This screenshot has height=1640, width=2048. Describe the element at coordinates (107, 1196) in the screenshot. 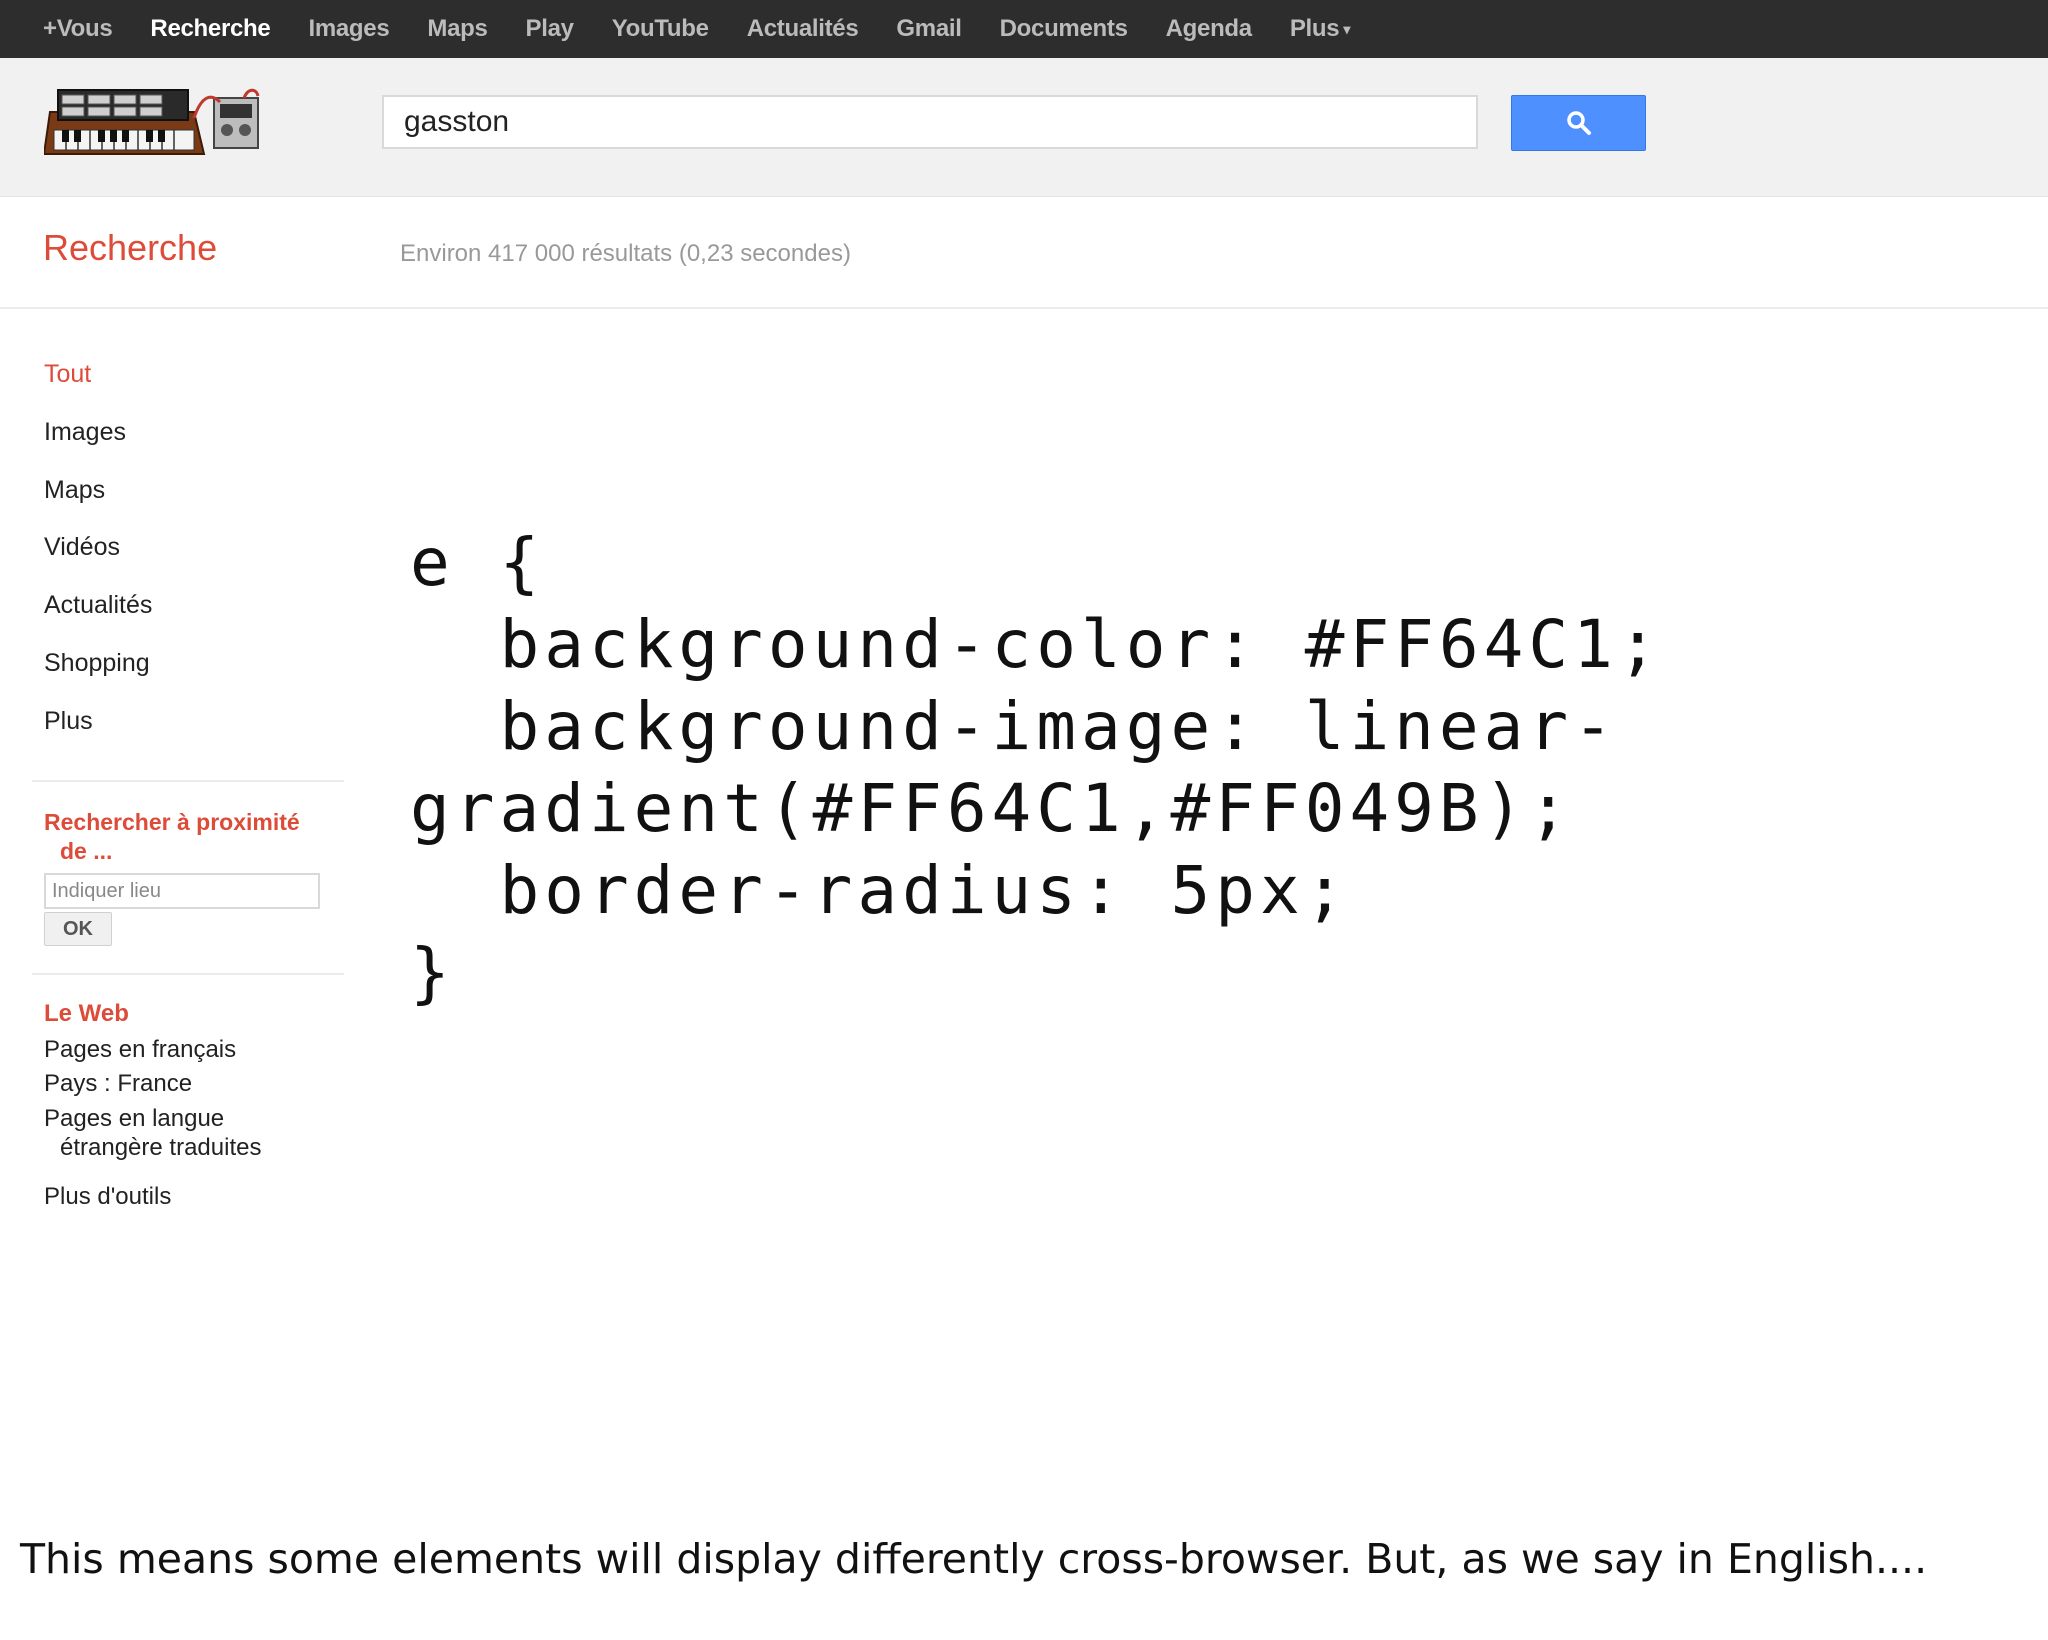

I see `more-tools-link: Plus d'outils` at that location.